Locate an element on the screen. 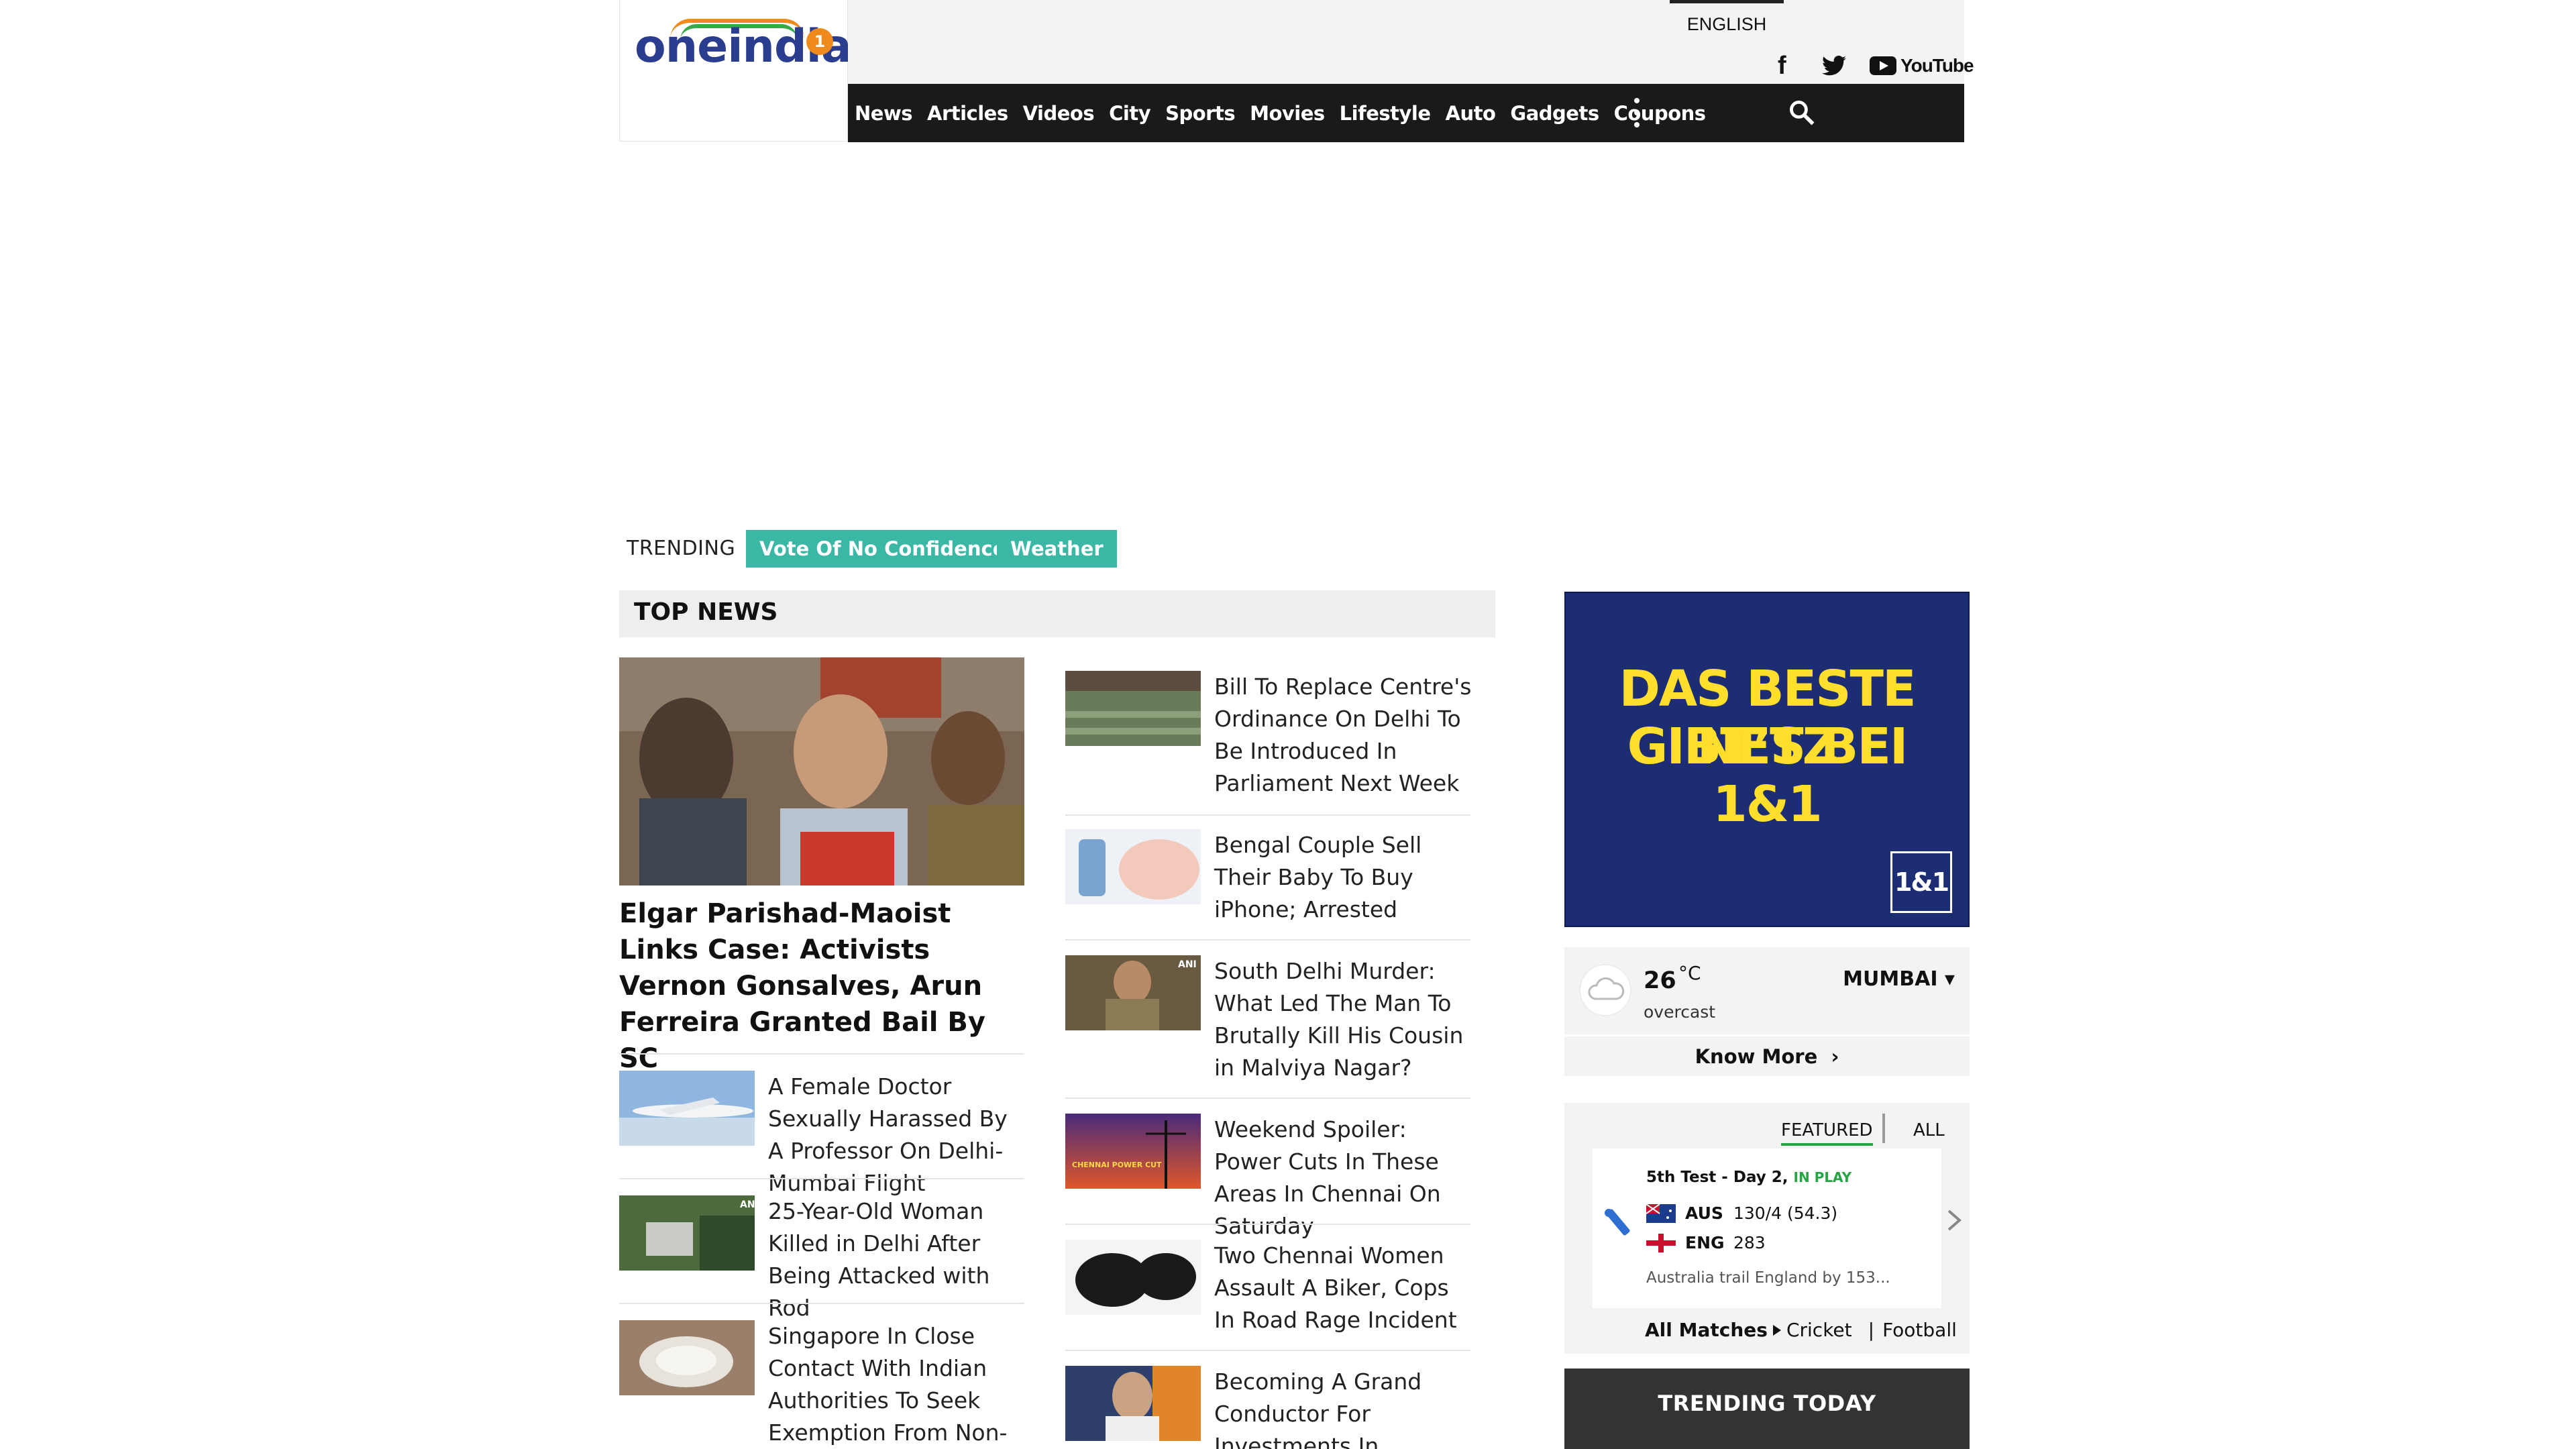 Image resolution: width=2576 pixels, height=1449 pixels. weather-widget: 26 °C overcast MUMBAI ▾ Know More › is located at coordinates (1767, 1011).